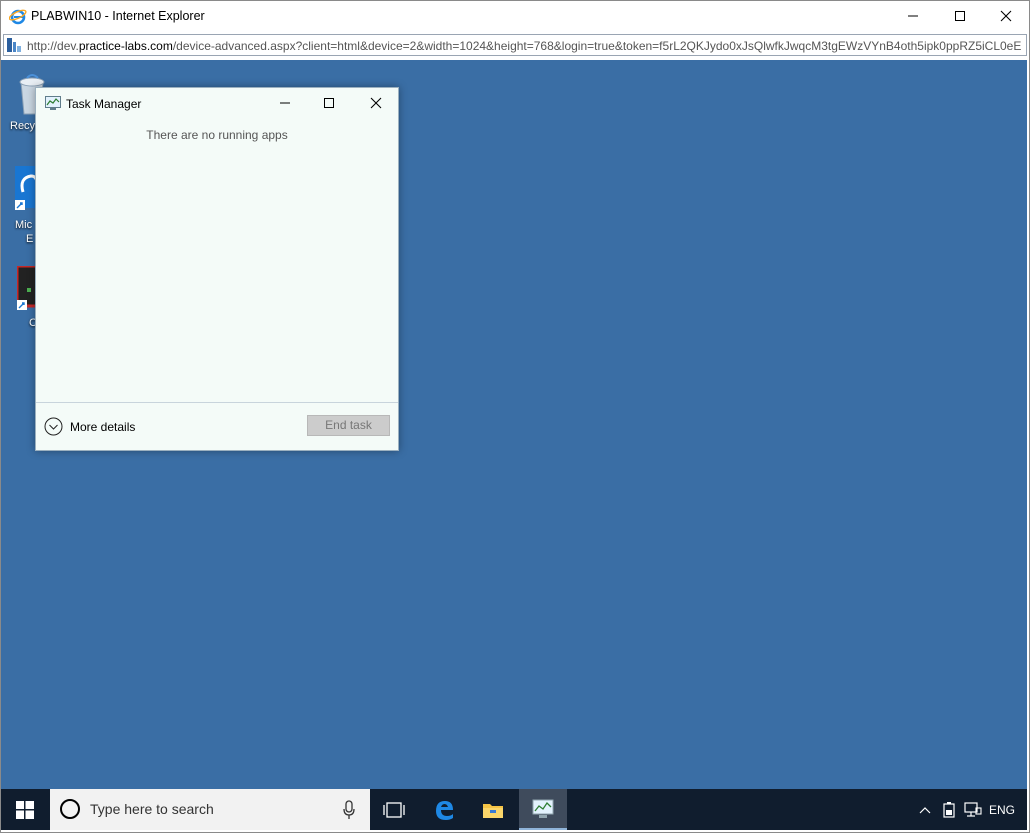 This screenshot has width=1030, height=833. I want to click on file-explorer-button, so click(493, 809).